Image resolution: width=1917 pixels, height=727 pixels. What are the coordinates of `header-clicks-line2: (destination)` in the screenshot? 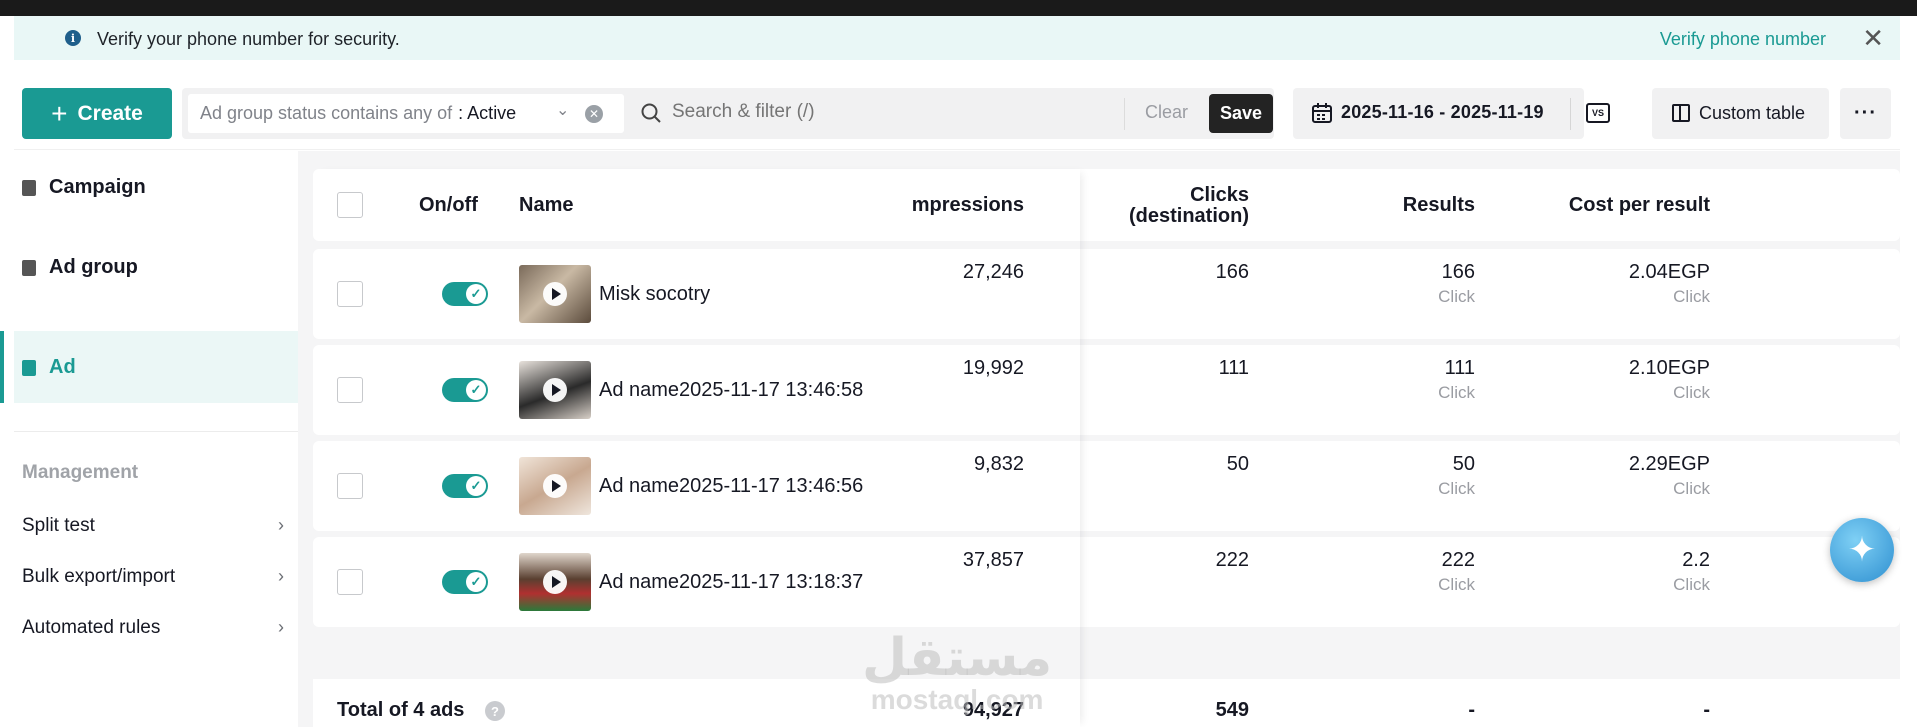 It's located at (1189, 216).